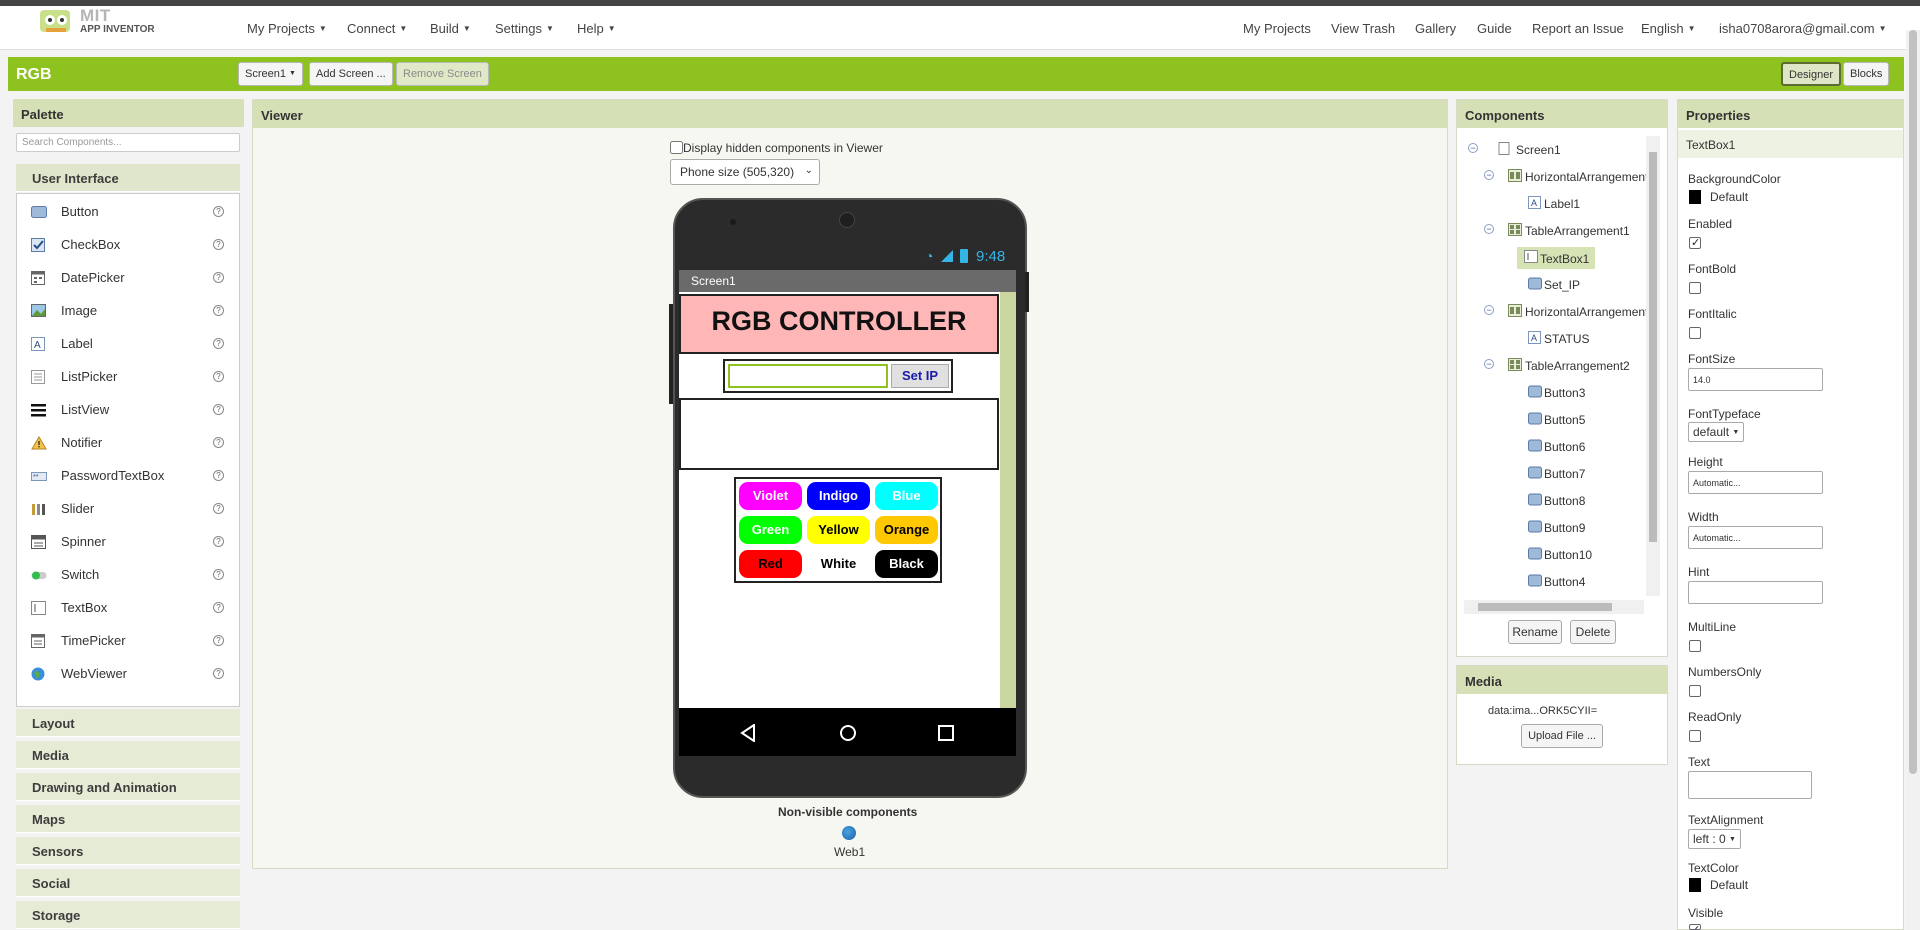 The width and height of the screenshot is (1920, 930). I want to click on category-maps: Maps, so click(128, 819).